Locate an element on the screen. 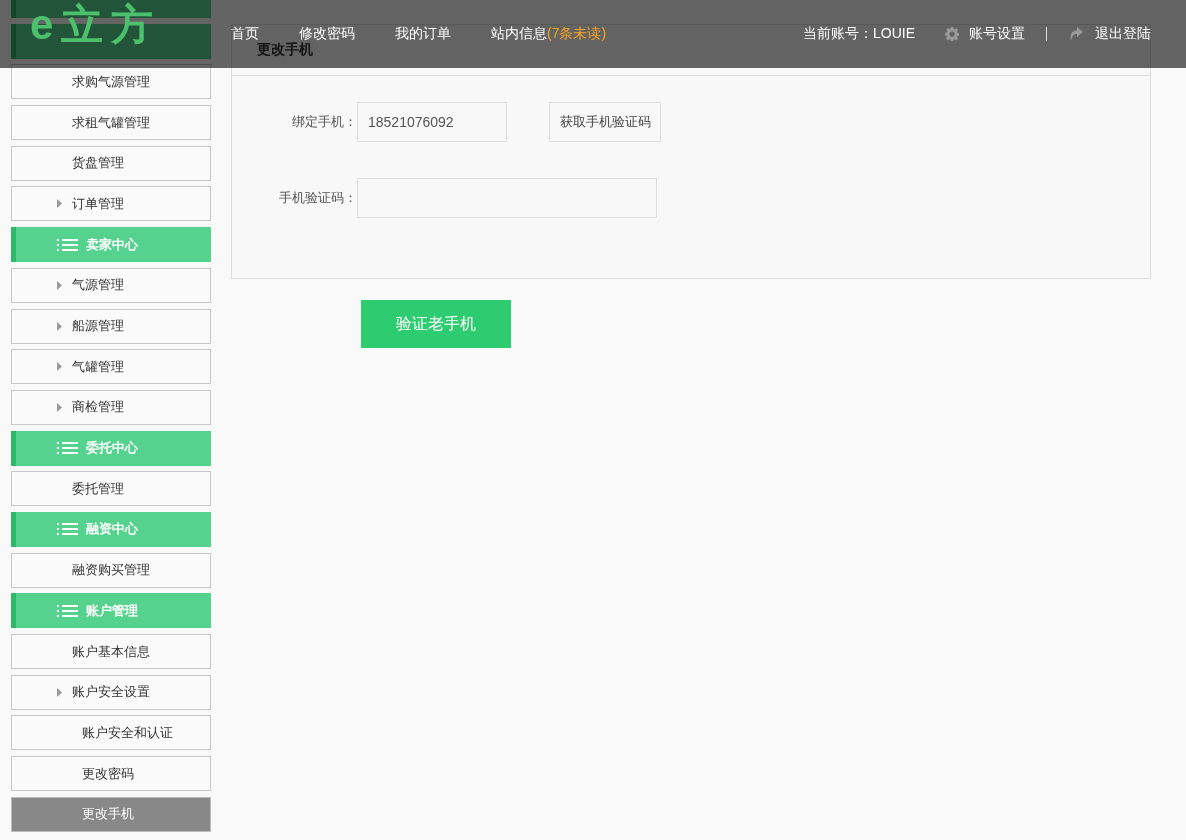 Image resolution: width=1186 pixels, height=840 pixels. sidebar-item: 求租气罐管理 is located at coordinates (111, 123).